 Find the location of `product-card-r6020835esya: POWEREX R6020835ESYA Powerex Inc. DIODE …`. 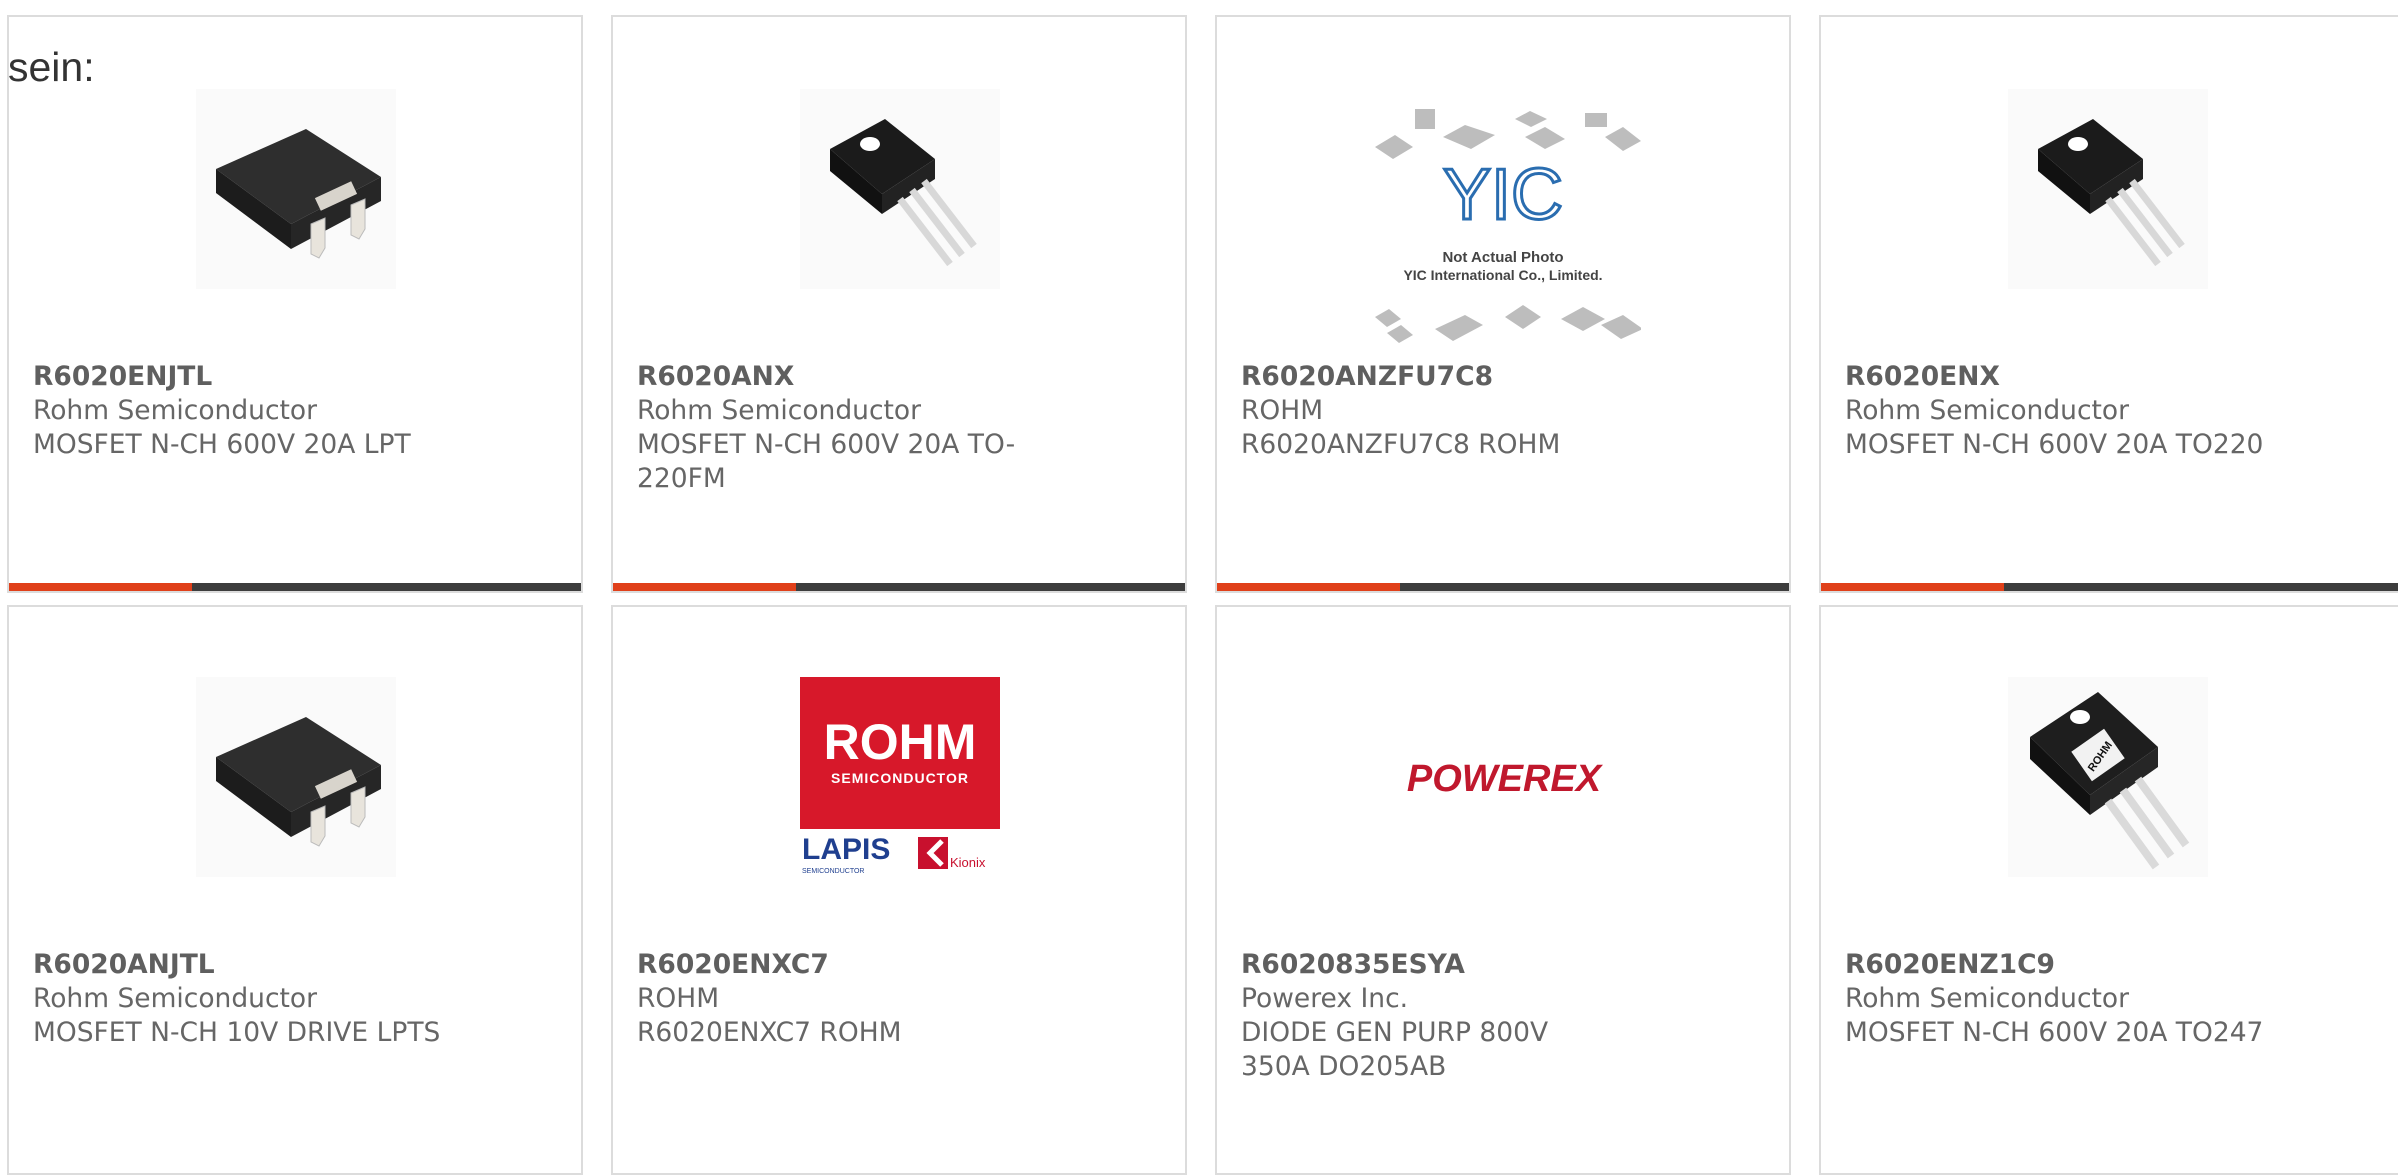

product-card-r6020835esya: POWEREX R6020835ESYA Powerex Inc. DIODE … is located at coordinates (1503, 890).